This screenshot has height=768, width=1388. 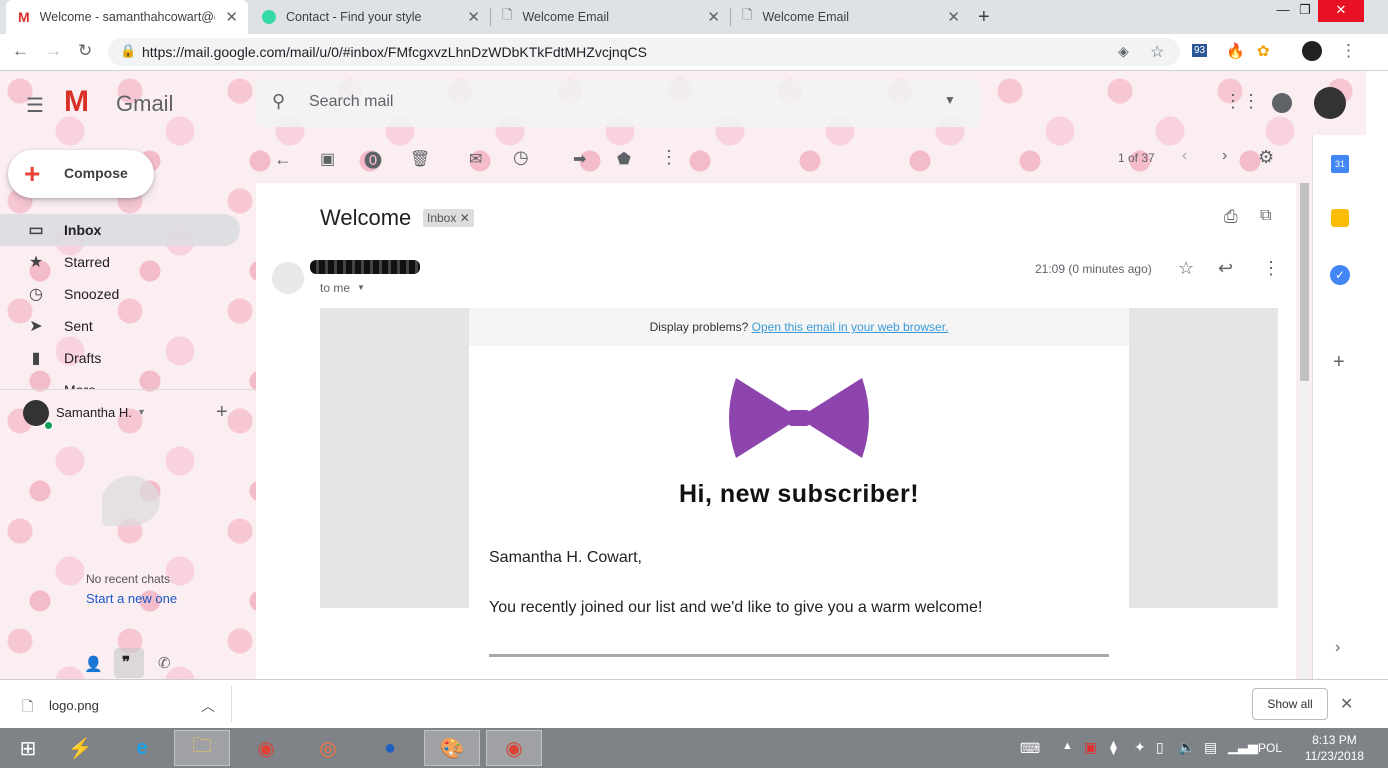 I want to click on more-options-icon: ⋮, so click(x=1271, y=268).